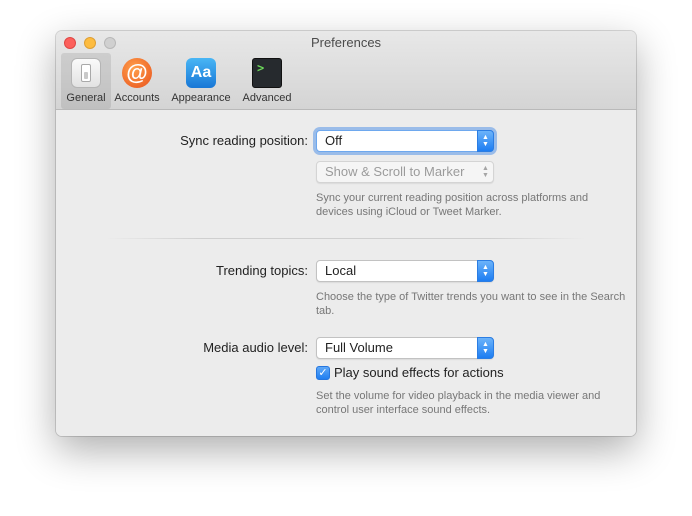 The height and width of the screenshot is (516, 692). I want to click on tab-appearance-label: Appearance, so click(201, 98).